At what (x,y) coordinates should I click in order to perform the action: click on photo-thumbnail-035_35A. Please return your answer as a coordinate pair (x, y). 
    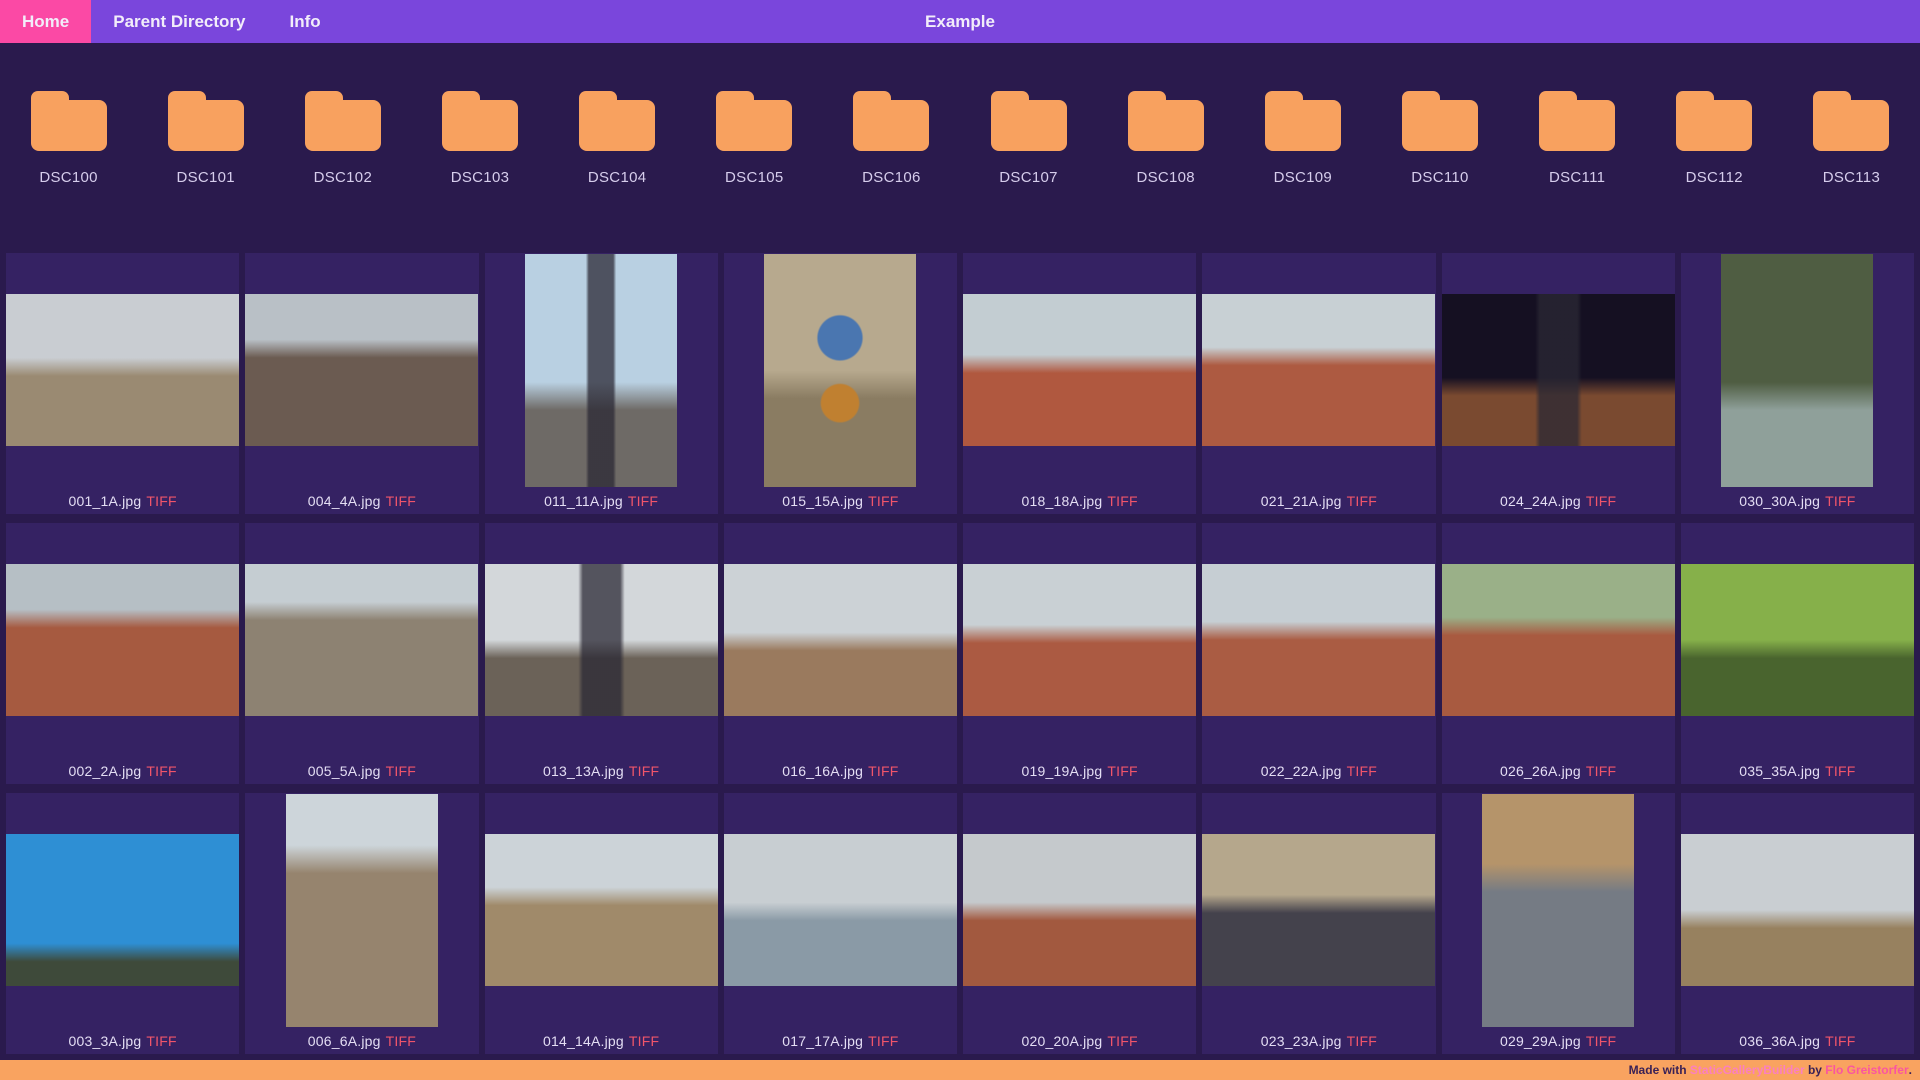
    Looking at the image, I should click on (1797, 640).